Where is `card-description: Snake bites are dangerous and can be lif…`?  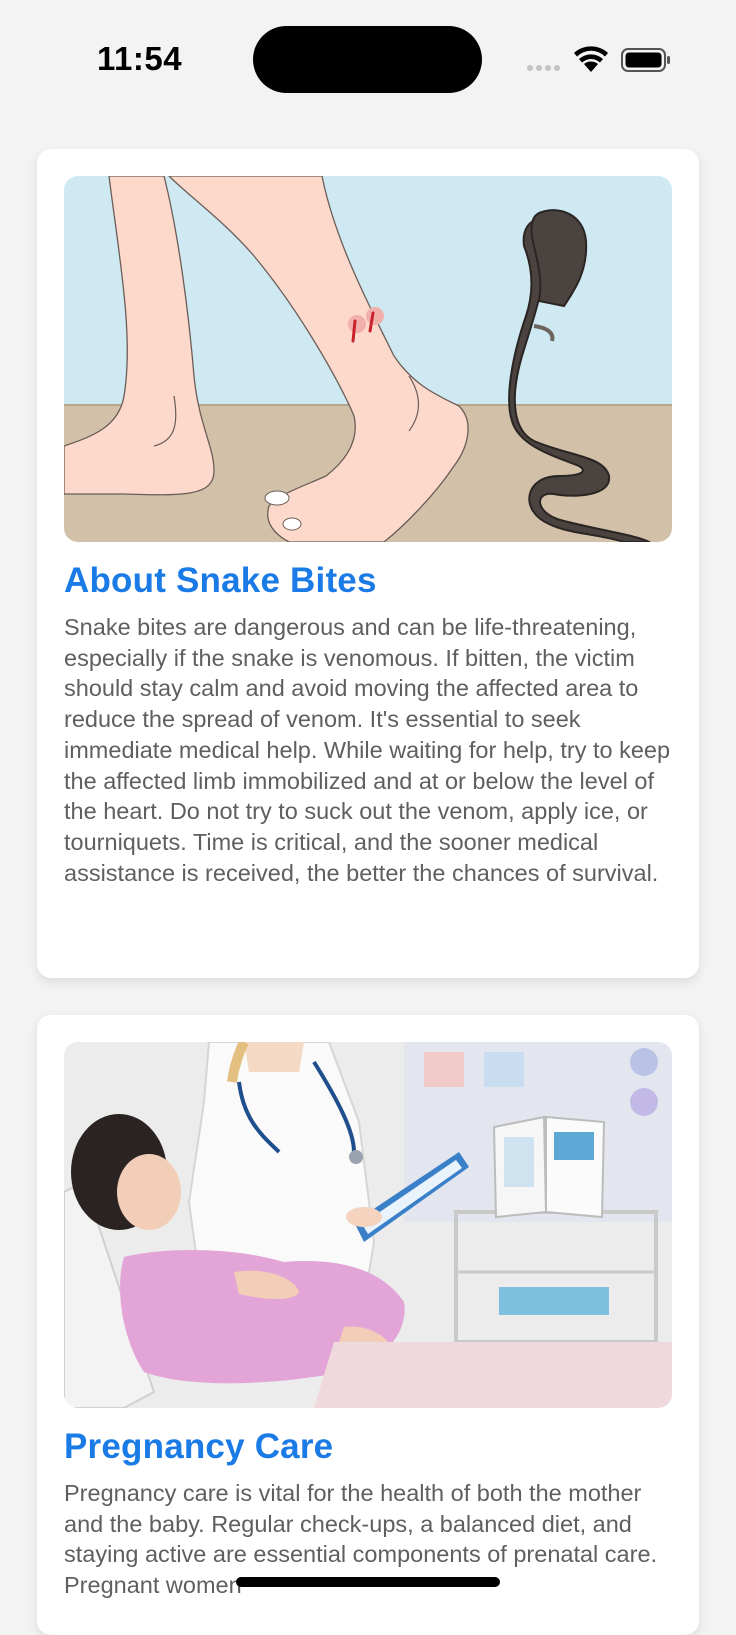
card-description: Snake bites are dangerous and can be lif… is located at coordinates (367, 750).